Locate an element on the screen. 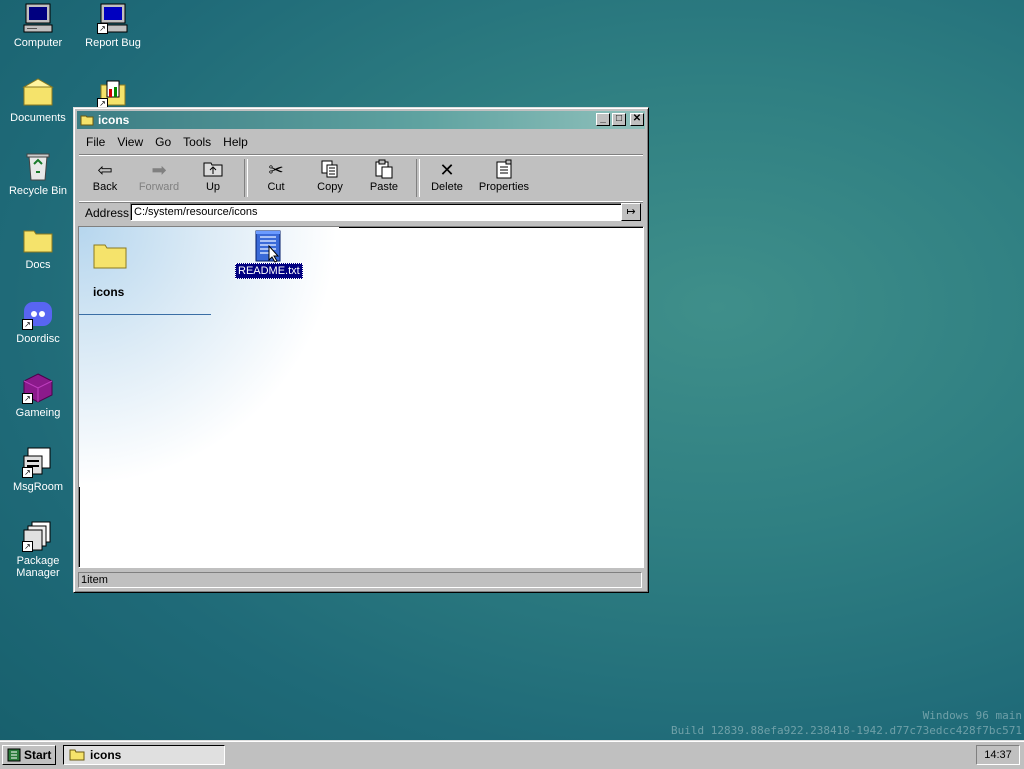 Image resolution: width=1024 pixels, height=769 pixels. file-item: README.txt is located at coordinates (269, 254).